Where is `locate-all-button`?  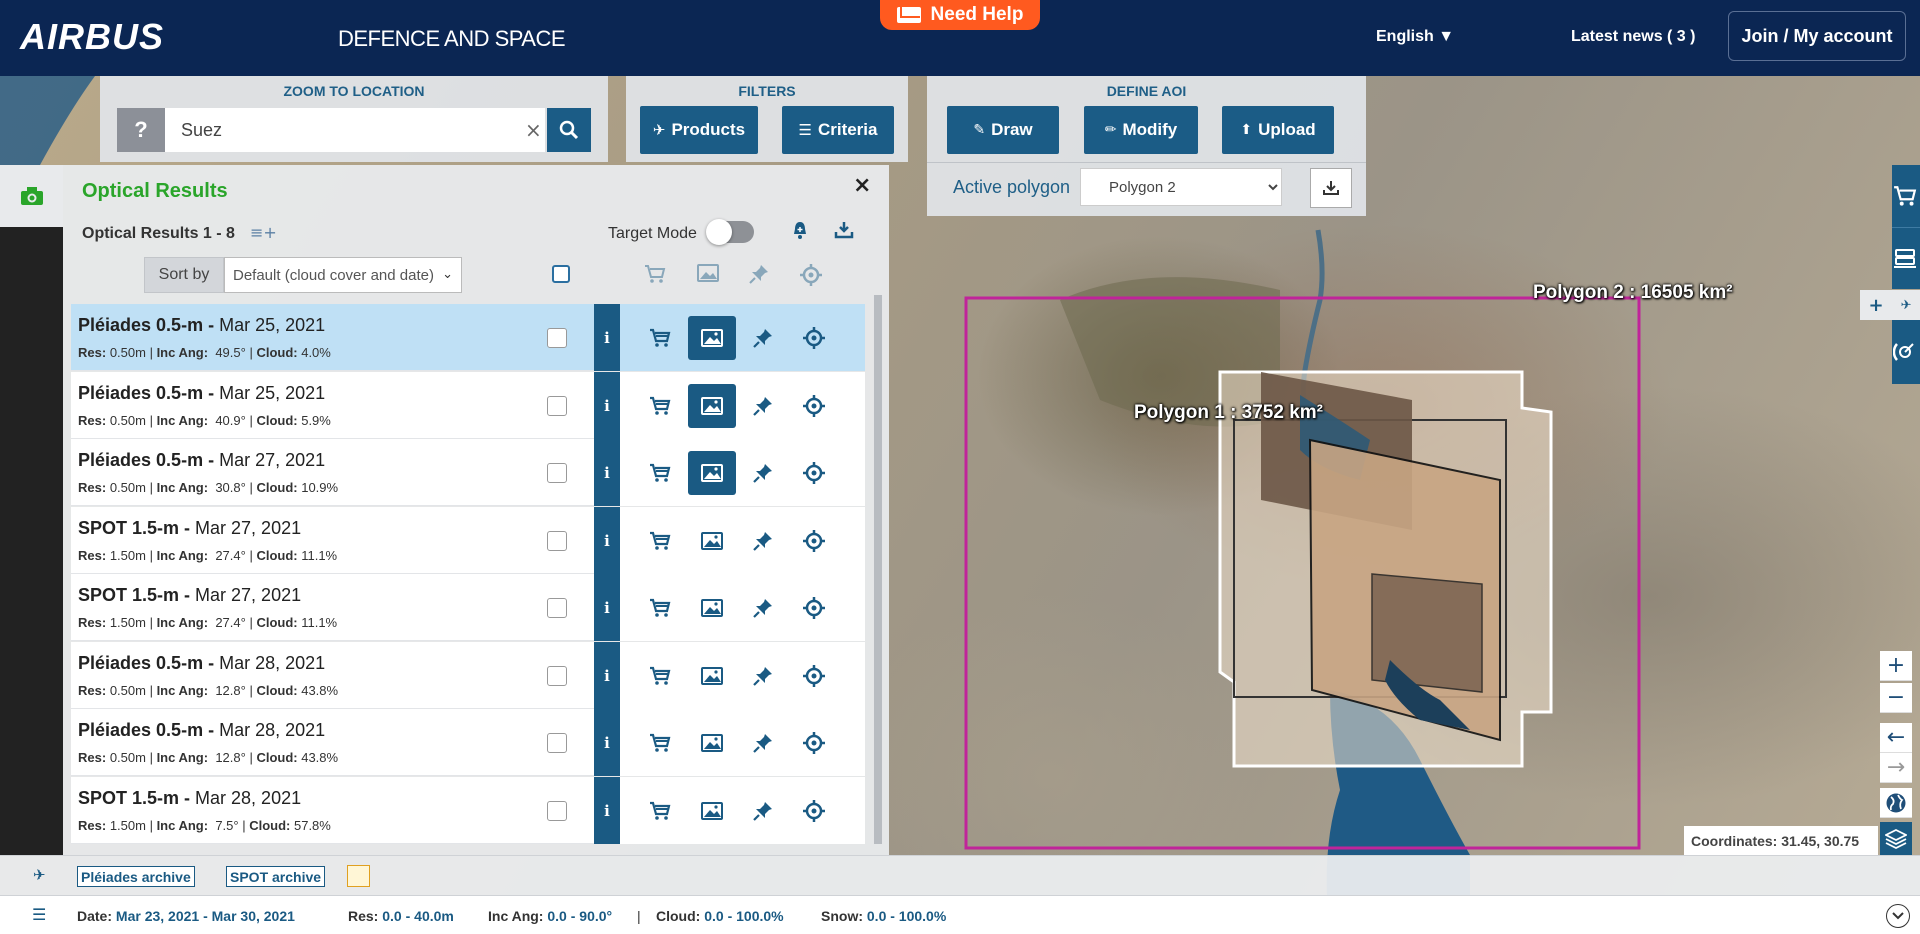 locate-all-button is located at coordinates (811, 277).